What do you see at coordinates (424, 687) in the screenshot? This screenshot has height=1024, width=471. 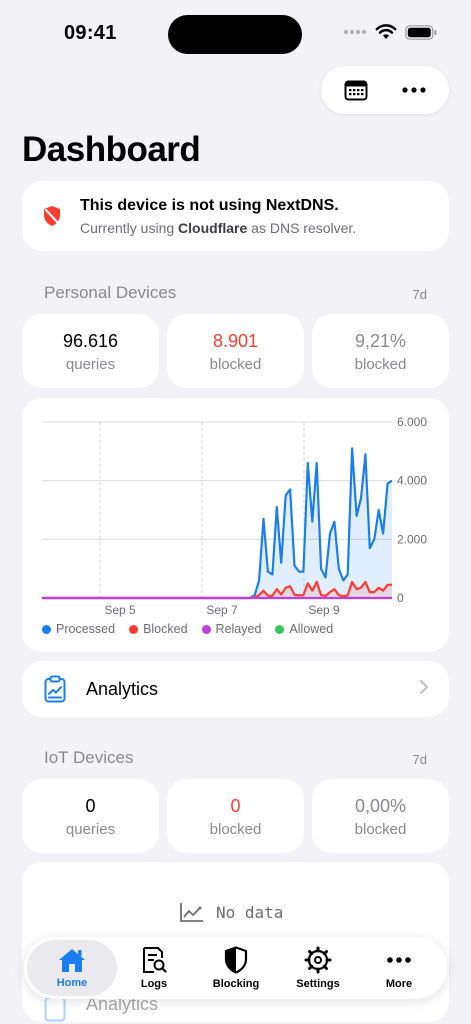 I see `chevron-right-icon` at bounding box center [424, 687].